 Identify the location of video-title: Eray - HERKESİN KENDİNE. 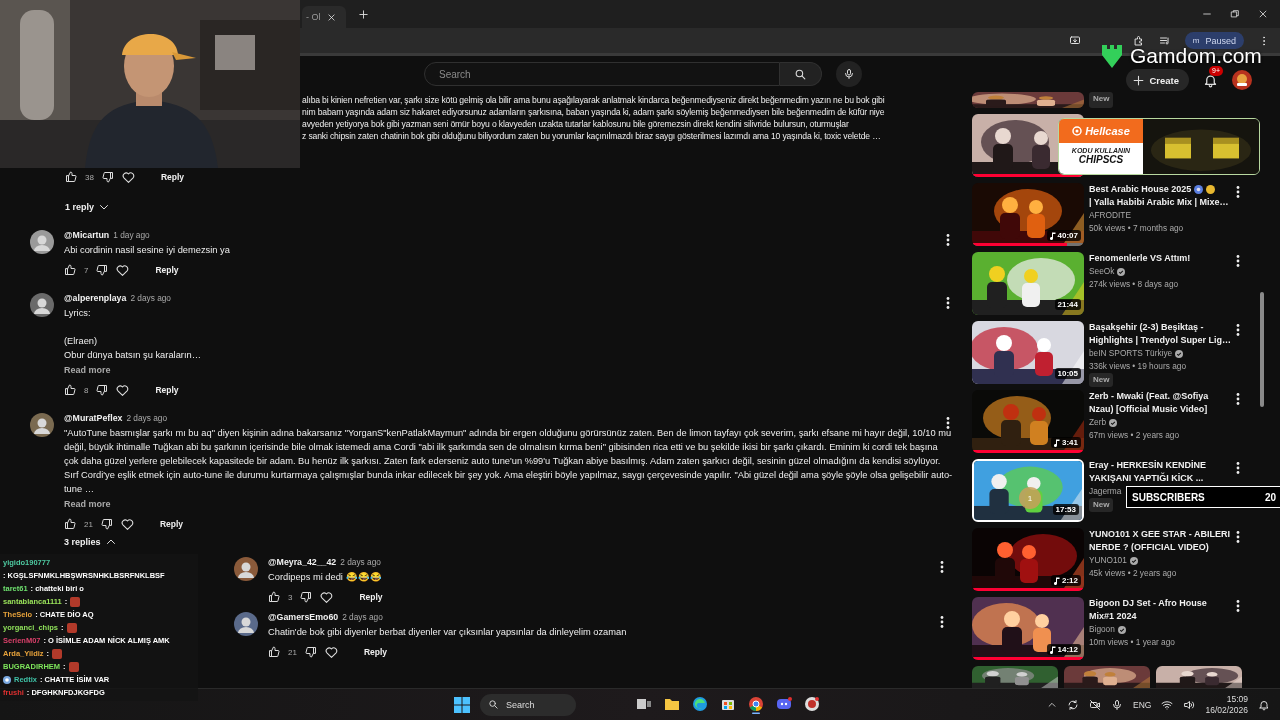
(1160, 465).